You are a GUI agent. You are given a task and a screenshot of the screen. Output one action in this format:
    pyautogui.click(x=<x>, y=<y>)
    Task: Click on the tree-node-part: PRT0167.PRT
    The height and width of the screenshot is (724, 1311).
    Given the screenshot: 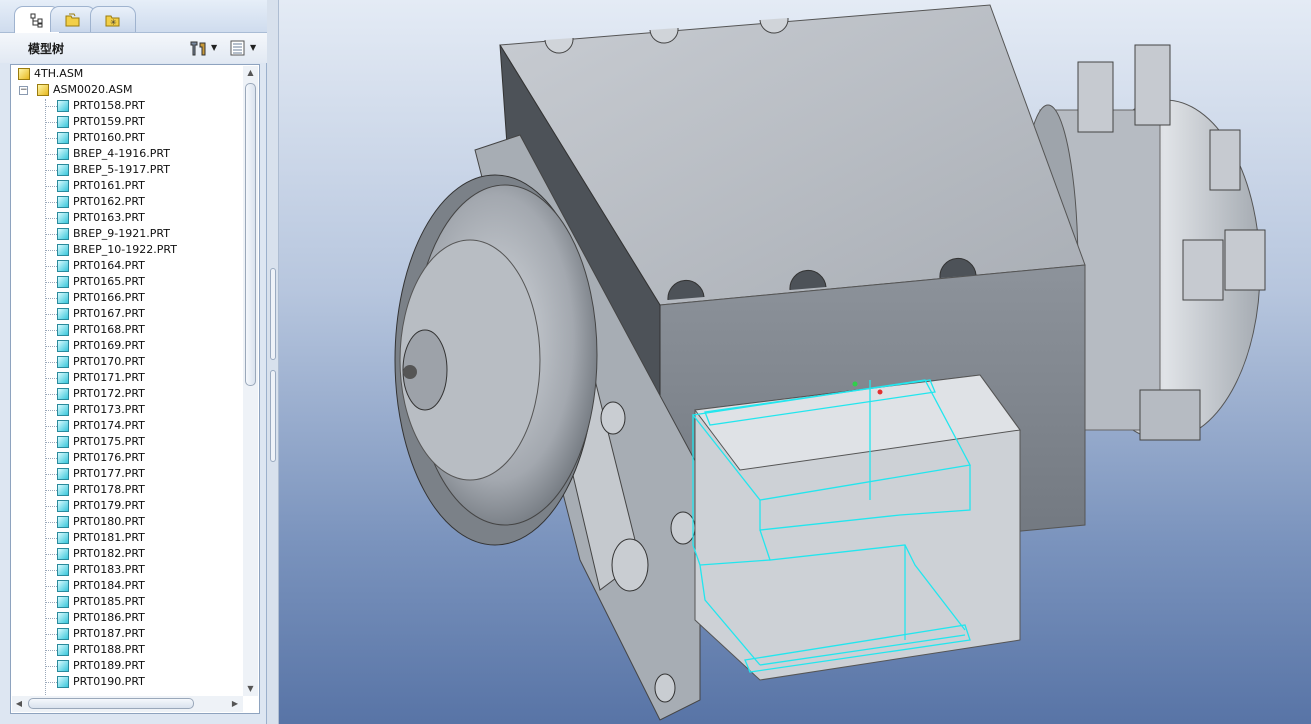 What is the action you would take?
    pyautogui.click(x=127, y=314)
    